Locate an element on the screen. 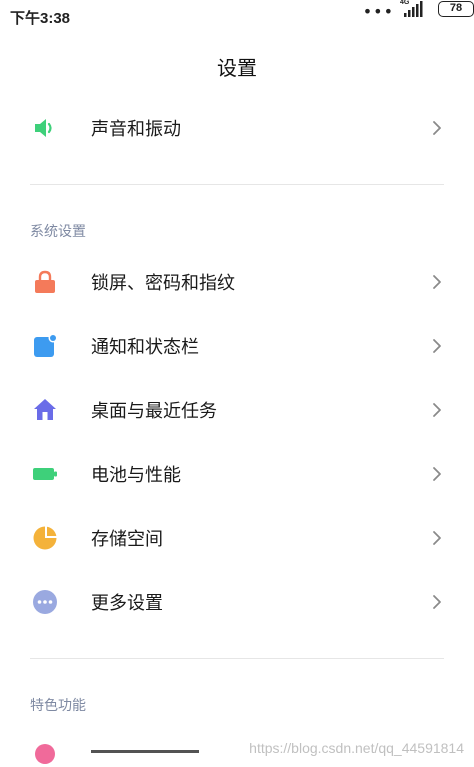 This screenshot has width=474, height=767. settings-item-lockscreen: 锁屏、密码和指纹 is located at coordinates (237, 282).